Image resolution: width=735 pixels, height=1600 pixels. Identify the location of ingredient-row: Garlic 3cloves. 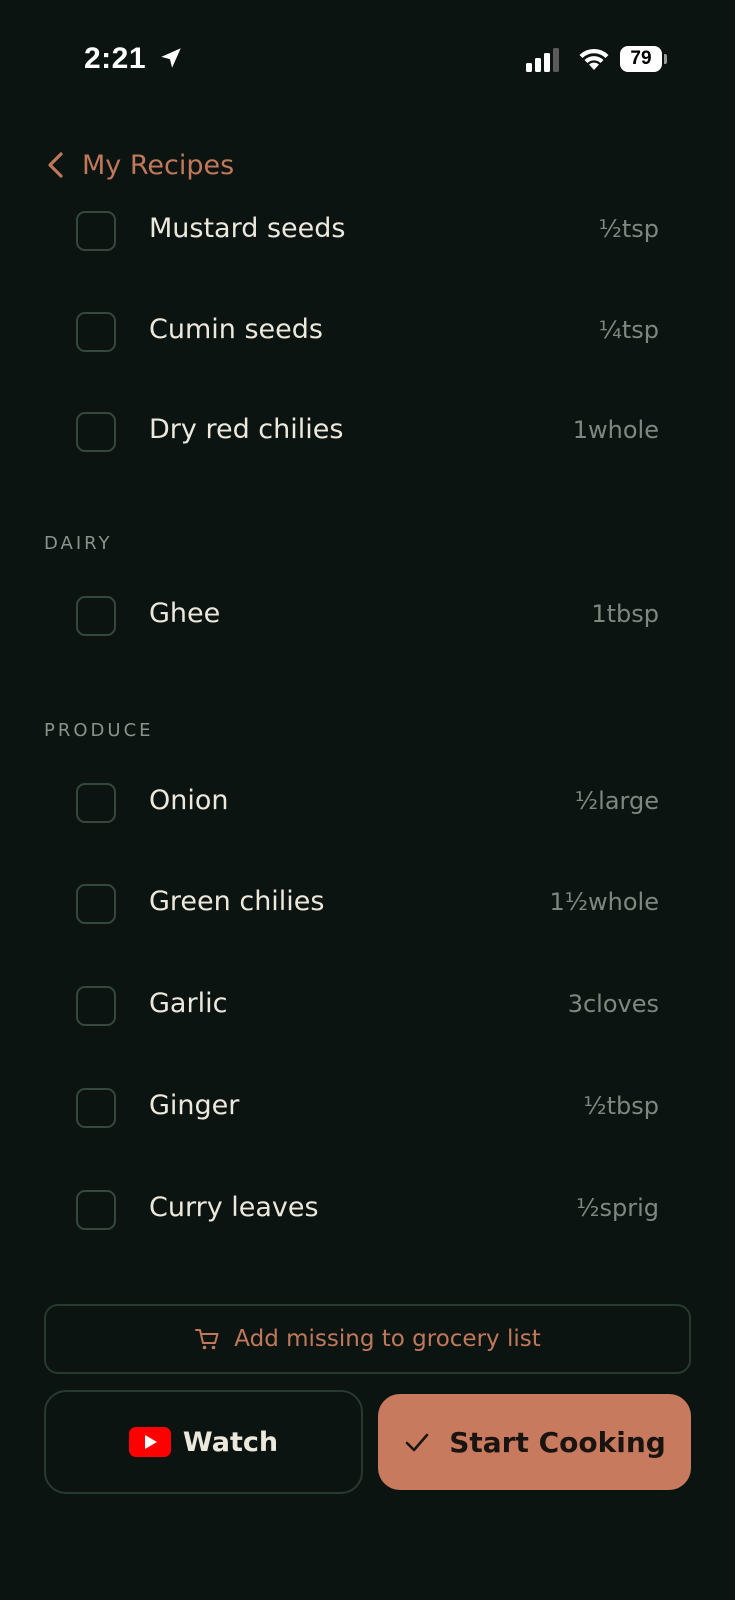
(367, 1008).